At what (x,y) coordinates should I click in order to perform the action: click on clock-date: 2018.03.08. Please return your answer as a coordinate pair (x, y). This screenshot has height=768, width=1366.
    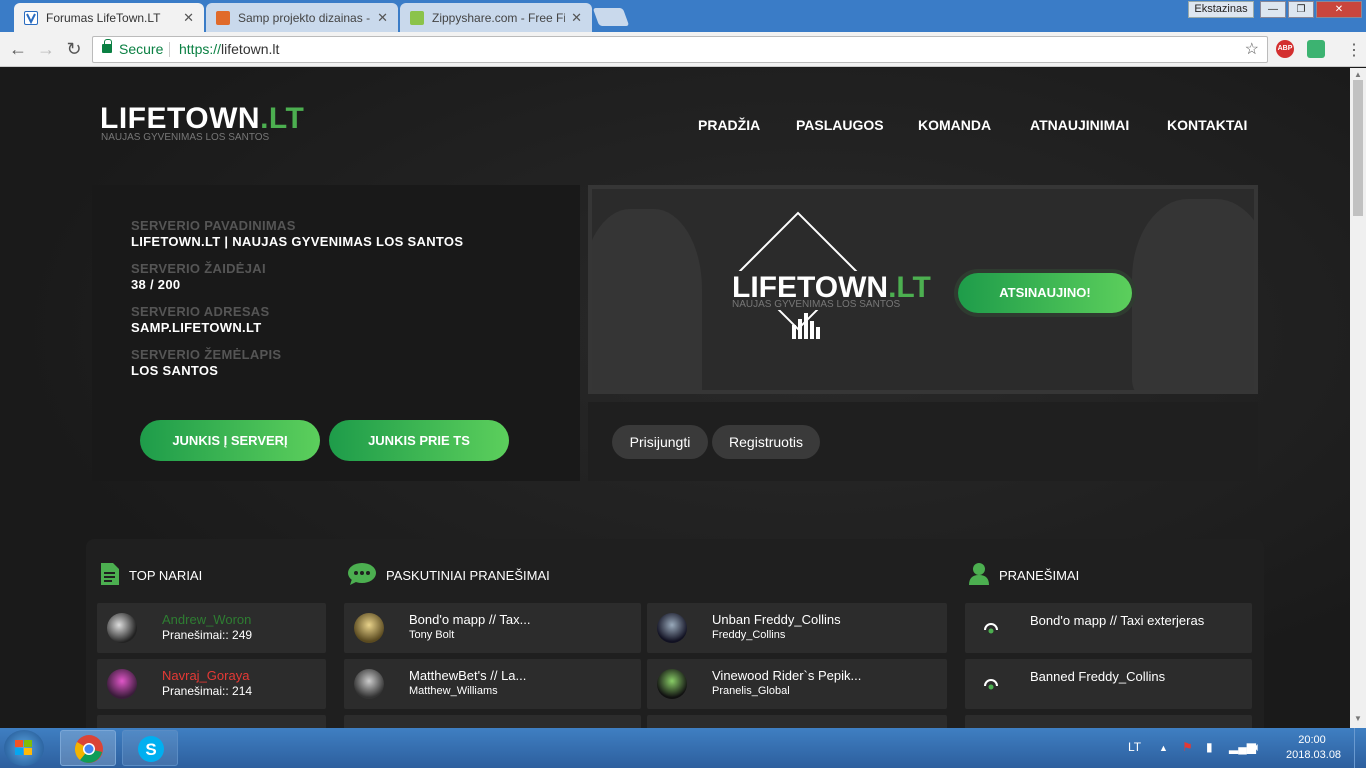
    Looking at the image, I should click on (1314, 755).